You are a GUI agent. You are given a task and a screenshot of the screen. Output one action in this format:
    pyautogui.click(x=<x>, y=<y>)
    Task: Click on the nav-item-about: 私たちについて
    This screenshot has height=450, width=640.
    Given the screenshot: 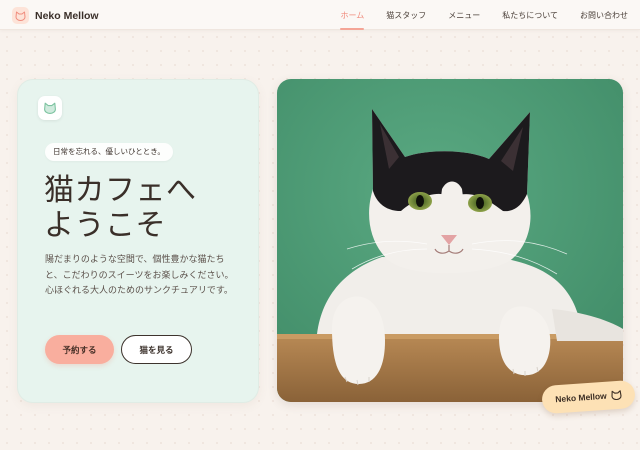 What is the action you would take?
    pyautogui.click(x=530, y=15)
    